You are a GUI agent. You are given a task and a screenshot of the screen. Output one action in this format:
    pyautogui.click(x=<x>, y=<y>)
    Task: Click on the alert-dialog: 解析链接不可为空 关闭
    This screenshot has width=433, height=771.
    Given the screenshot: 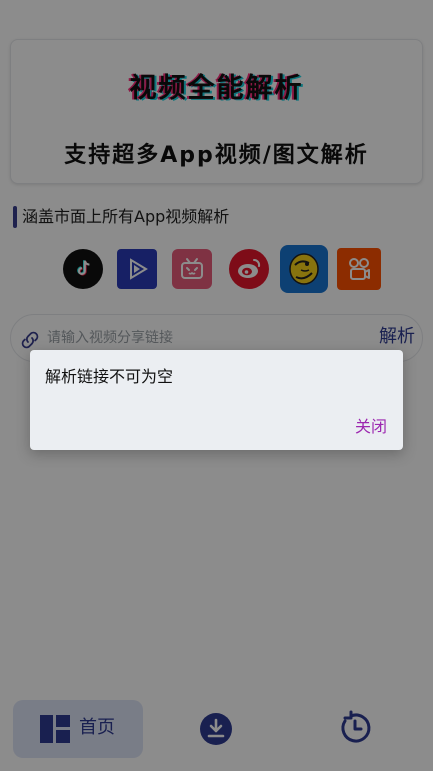 What is the action you would take?
    pyautogui.click(x=216, y=400)
    